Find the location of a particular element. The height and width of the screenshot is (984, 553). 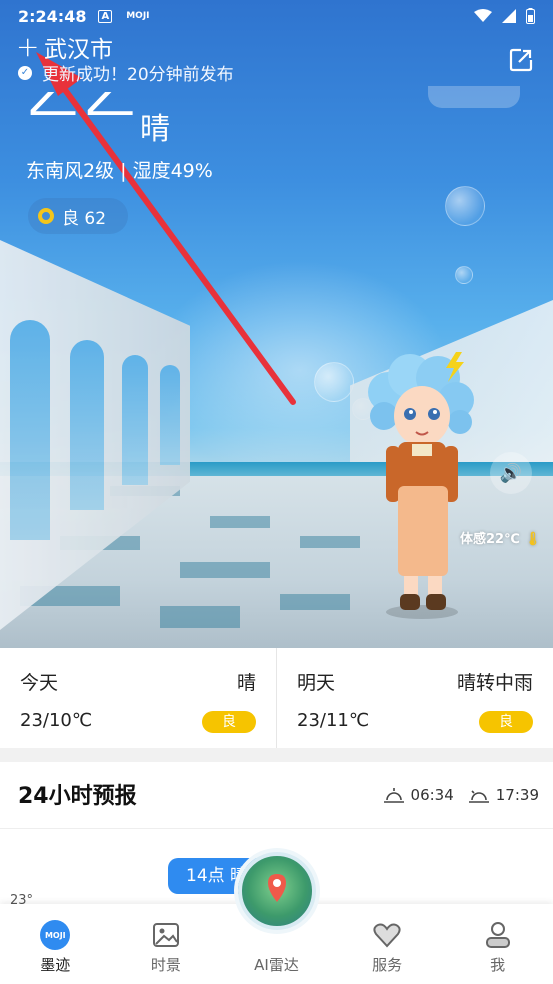

sunrise-icon is located at coordinates (393, 795).